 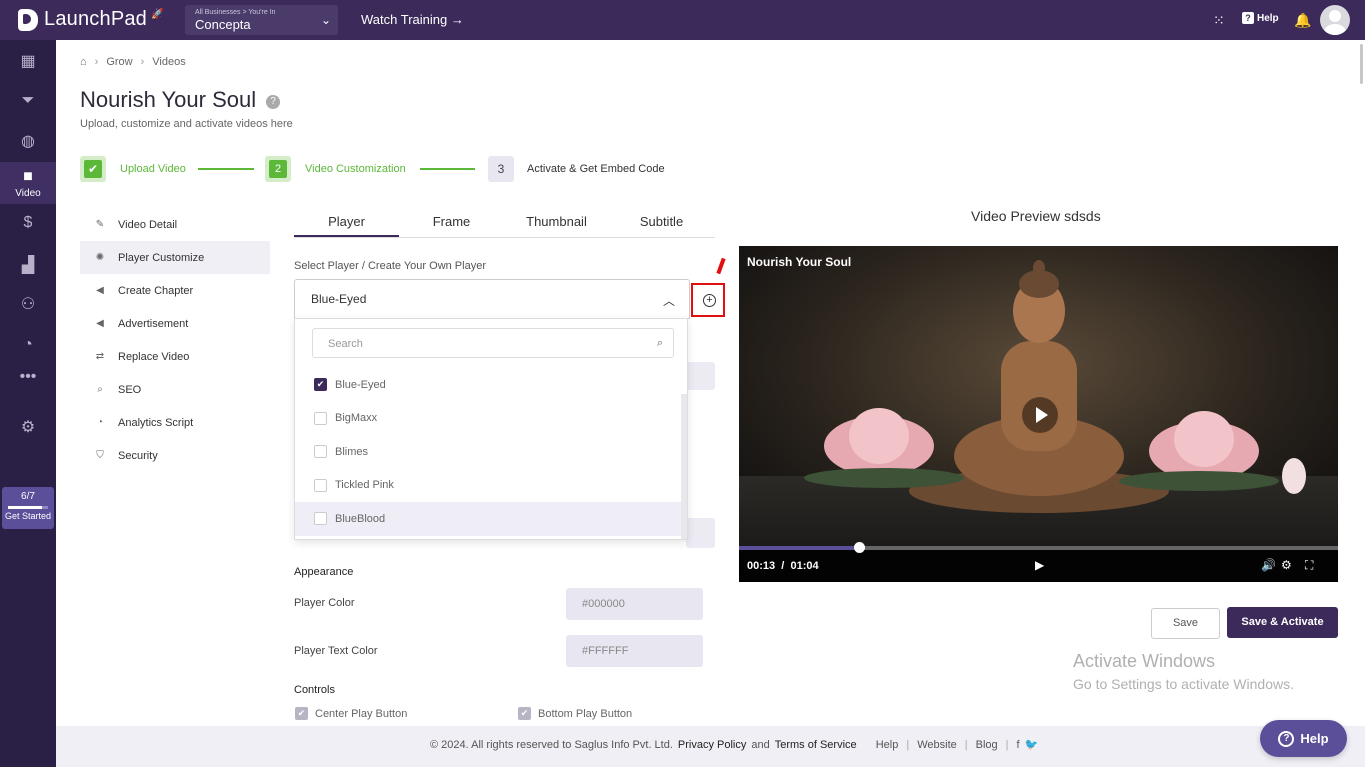 I want to click on divider, so click(x=866, y=745).